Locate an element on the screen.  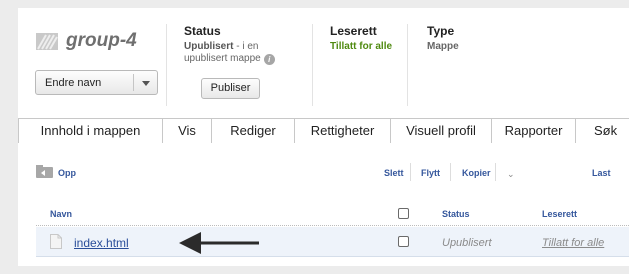
read-access-value: Tillatt for alle is located at coordinates (361, 46).